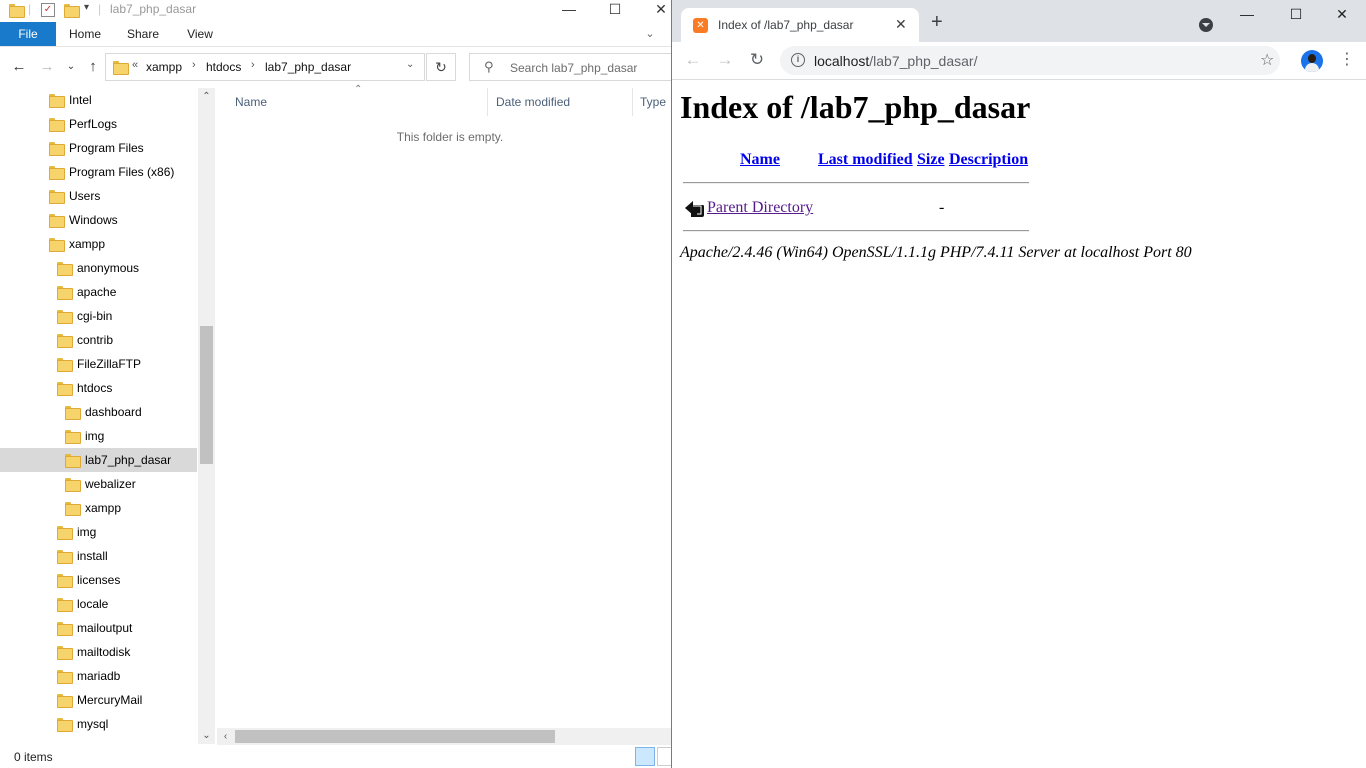  I want to click on tree-item: Intel, so click(98, 100).